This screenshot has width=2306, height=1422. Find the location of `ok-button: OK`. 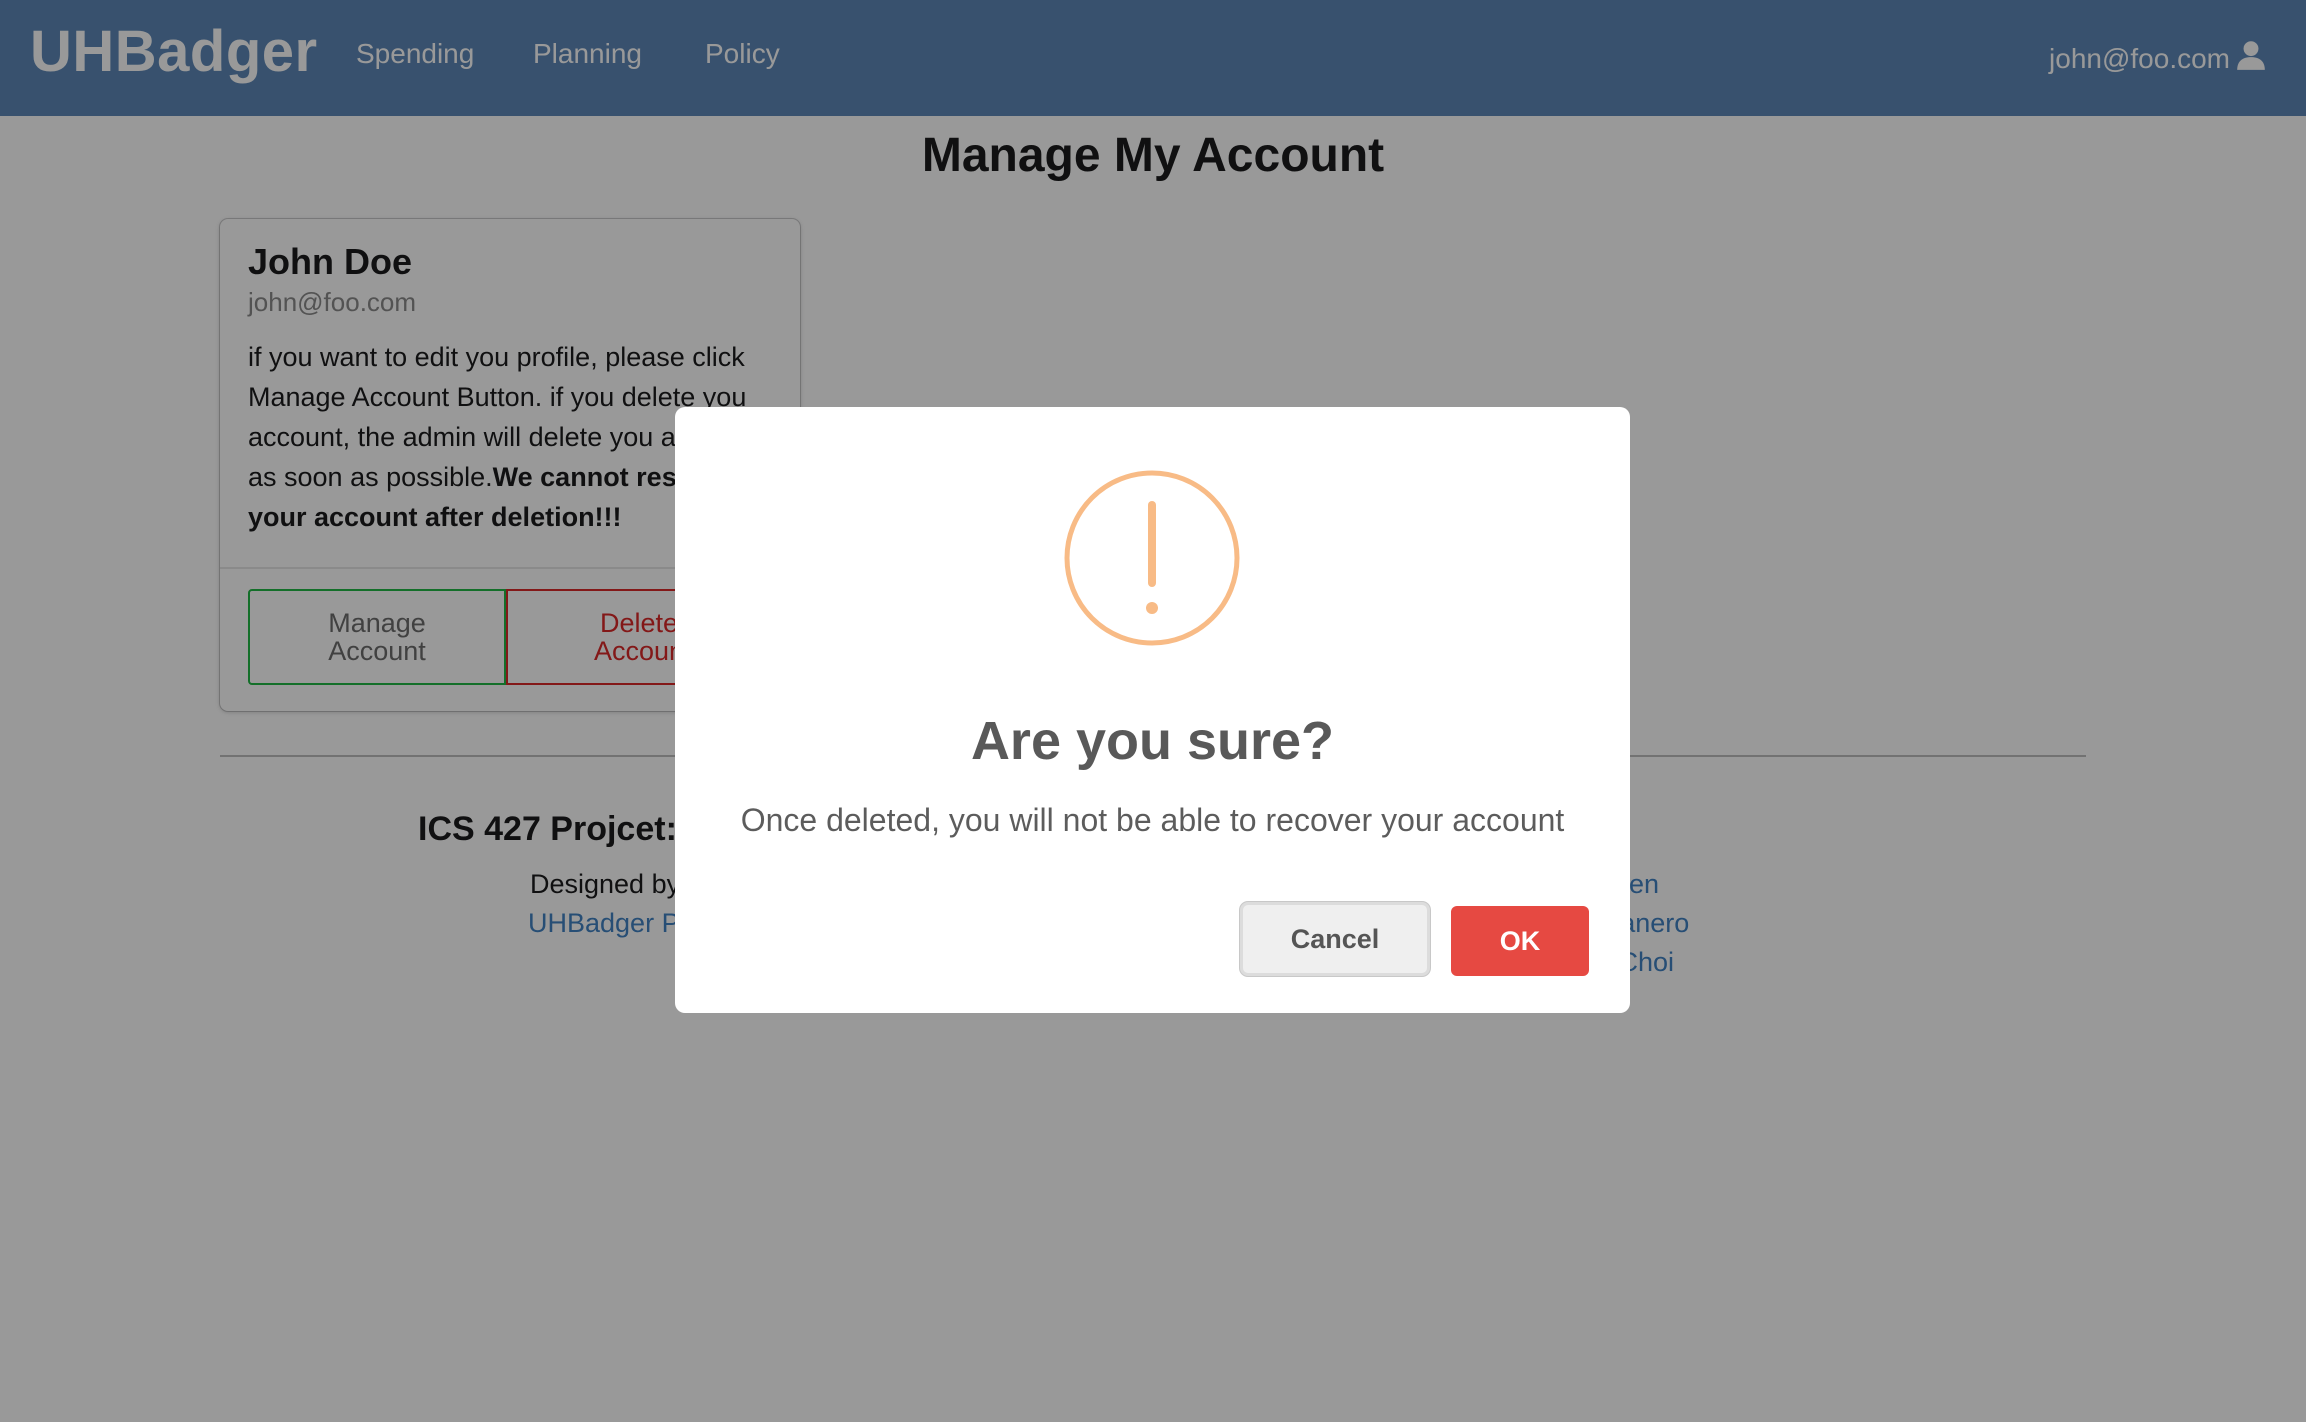

ok-button: OK is located at coordinates (1520, 941).